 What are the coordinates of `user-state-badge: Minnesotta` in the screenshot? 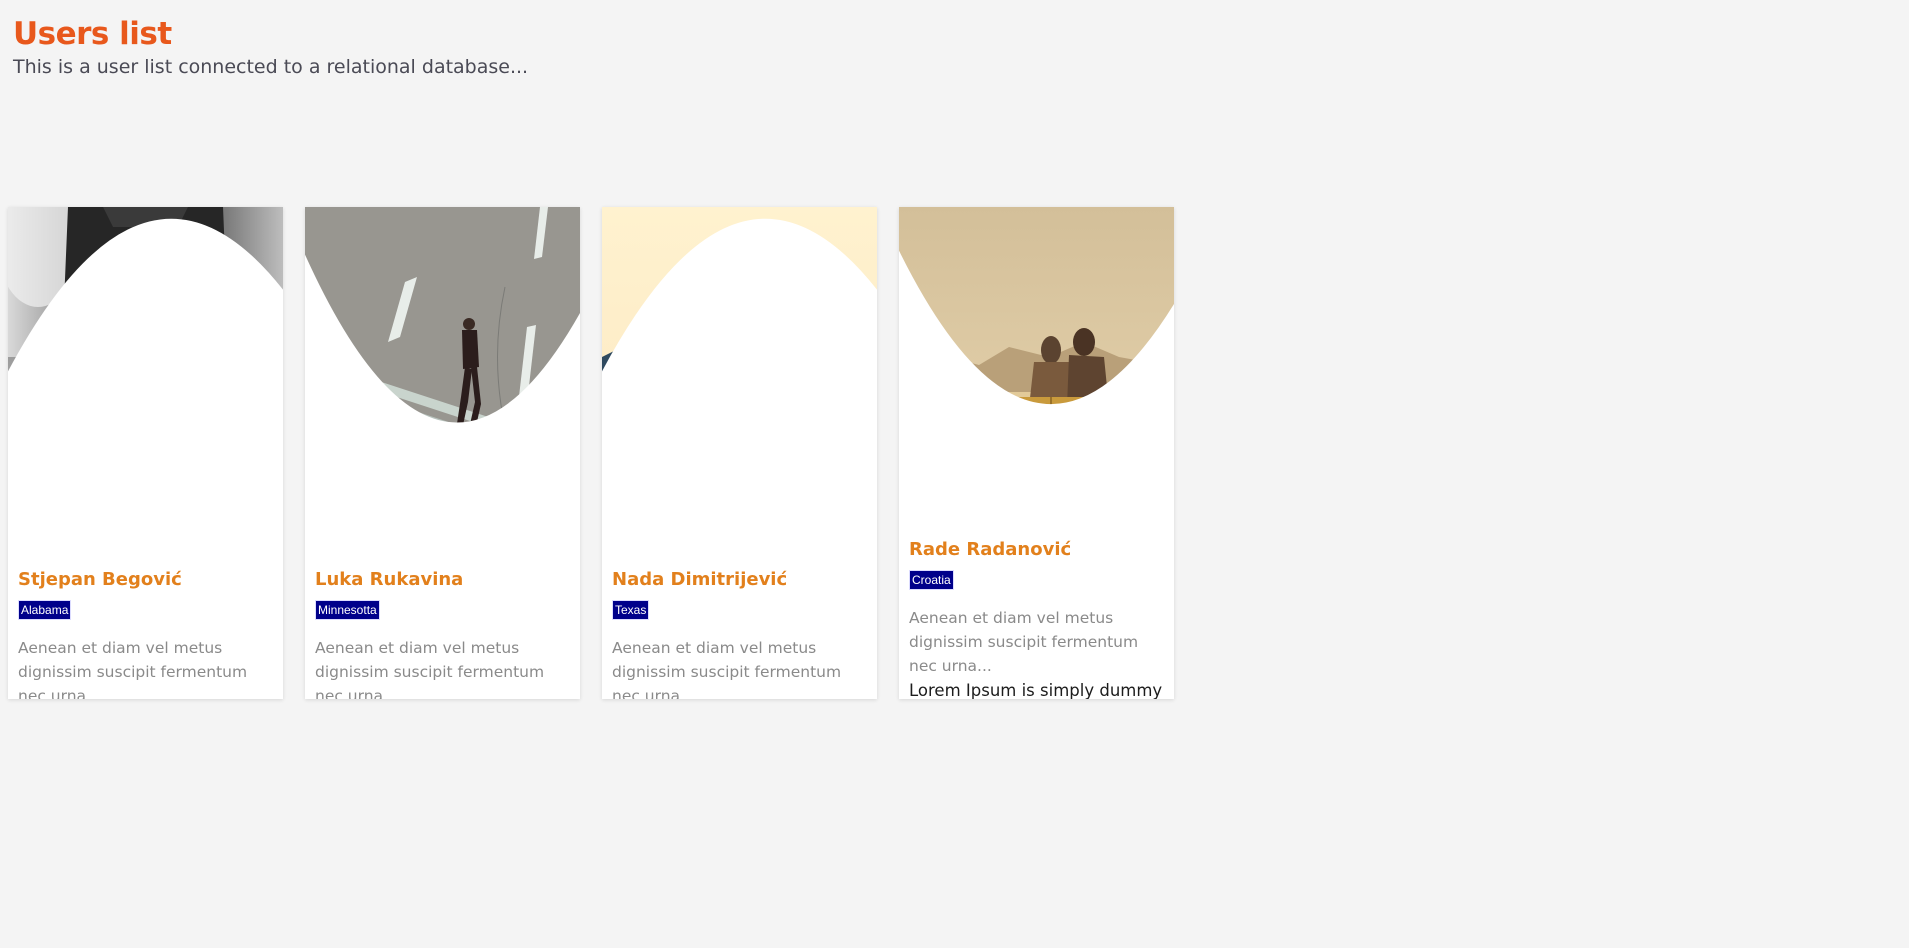 It's located at (347, 610).